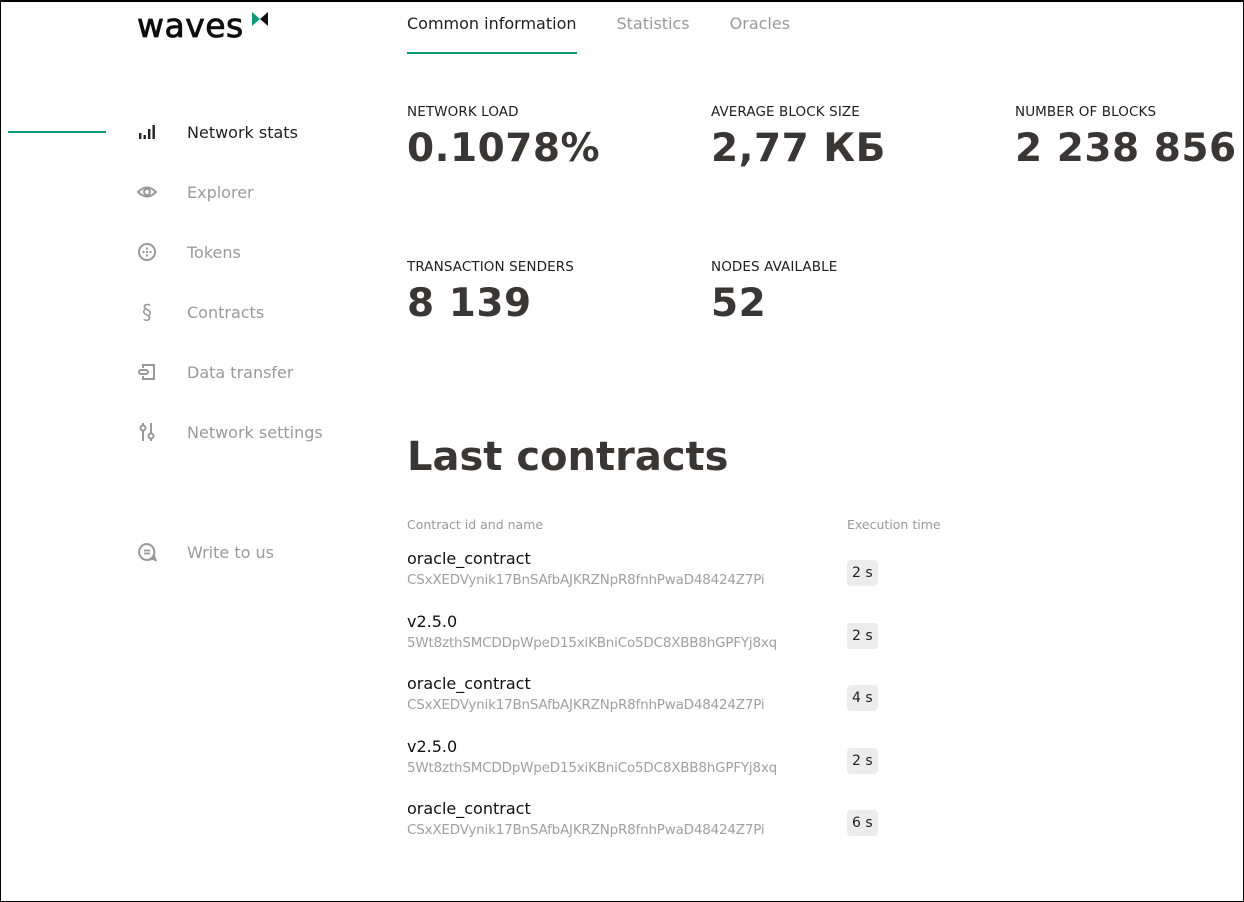  I want to click on stat-number-of-blocks: NUMBER OF BLOCKS 2 238 856, so click(1126, 137).